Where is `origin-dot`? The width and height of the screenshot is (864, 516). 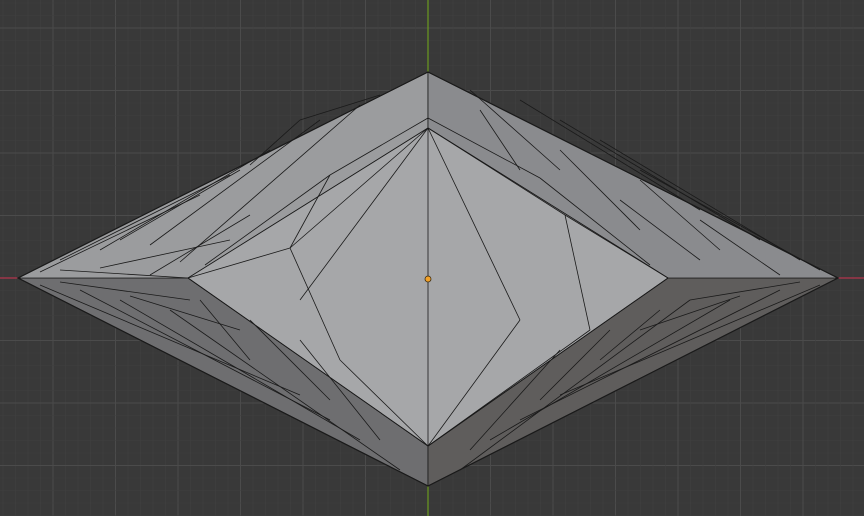
origin-dot is located at coordinates (428, 279).